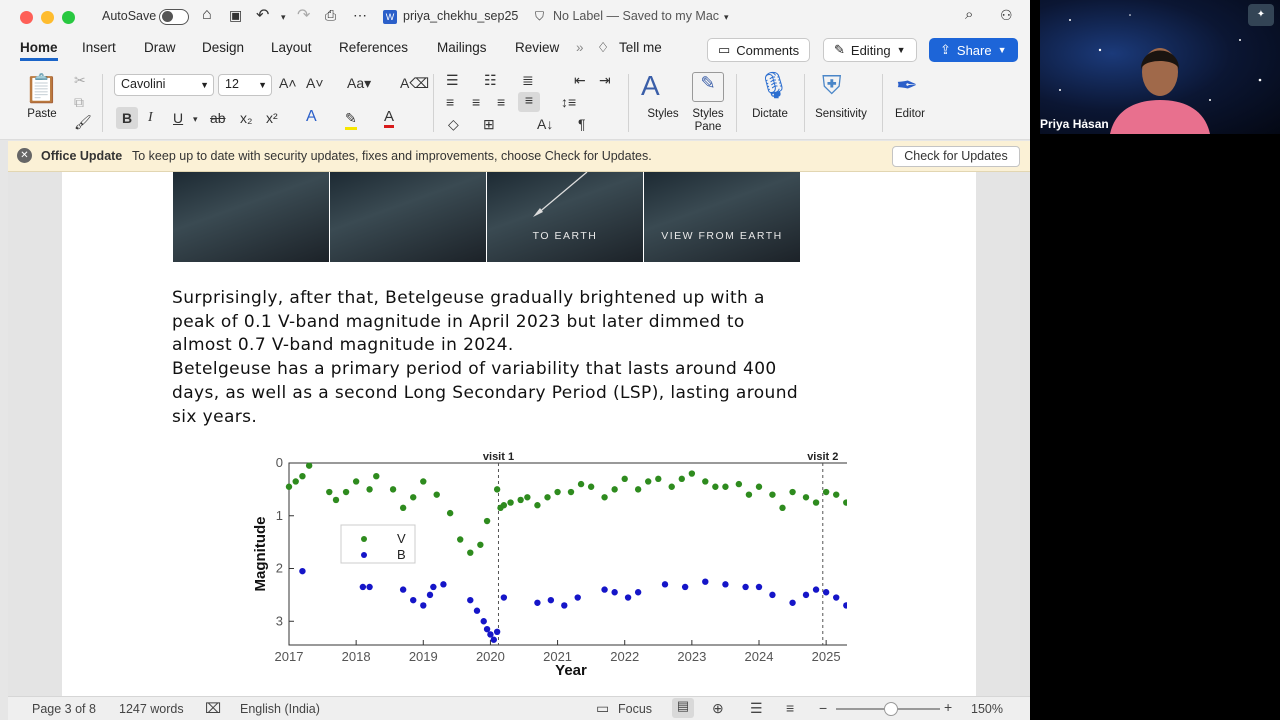  What do you see at coordinates (360, 15) in the screenshot?
I see `more-commands-icon: ⋯` at bounding box center [360, 15].